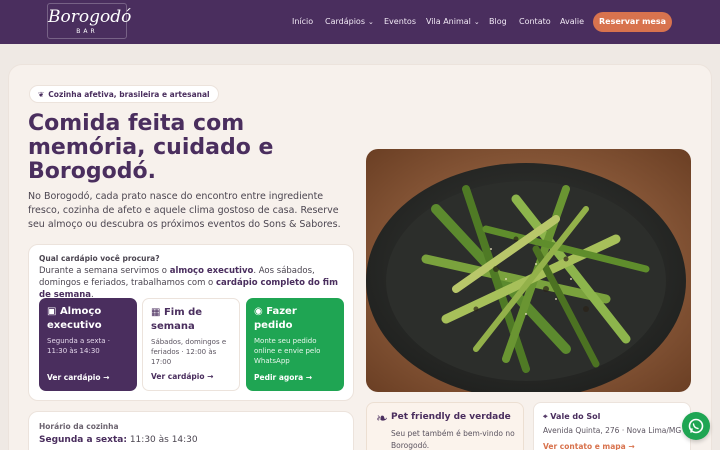 Image resolution: width=720 pixels, height=450 pixels. I want to click on kitchen-hours-line: Segunda a sexta: 11:30 às 14:30, so click(118, 440).